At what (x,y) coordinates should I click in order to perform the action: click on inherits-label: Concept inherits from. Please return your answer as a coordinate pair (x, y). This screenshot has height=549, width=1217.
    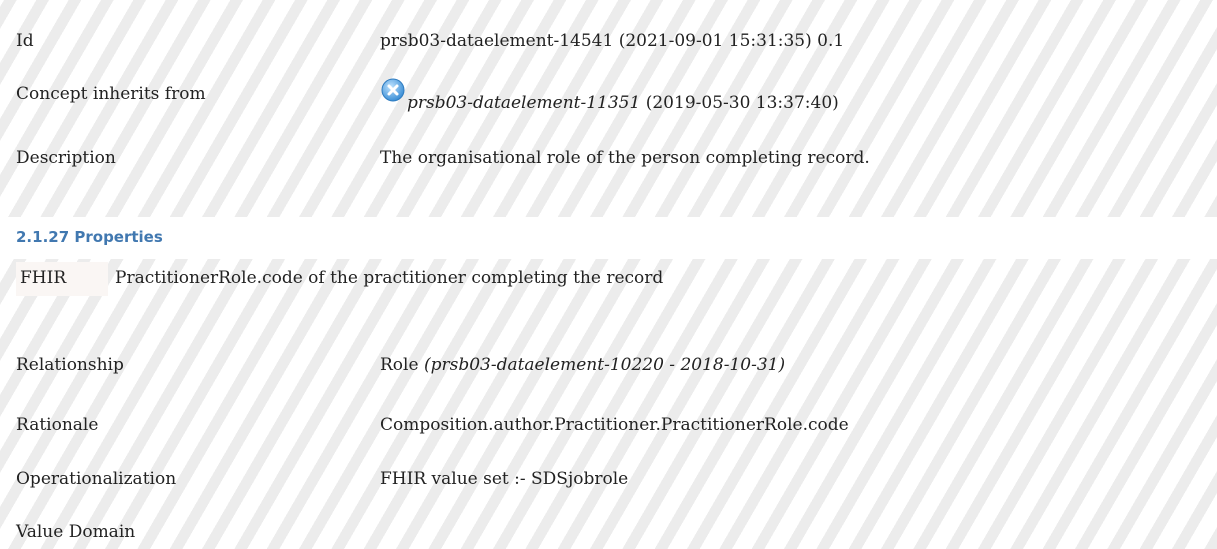
    Looking at the image, I should click on (111, 94).